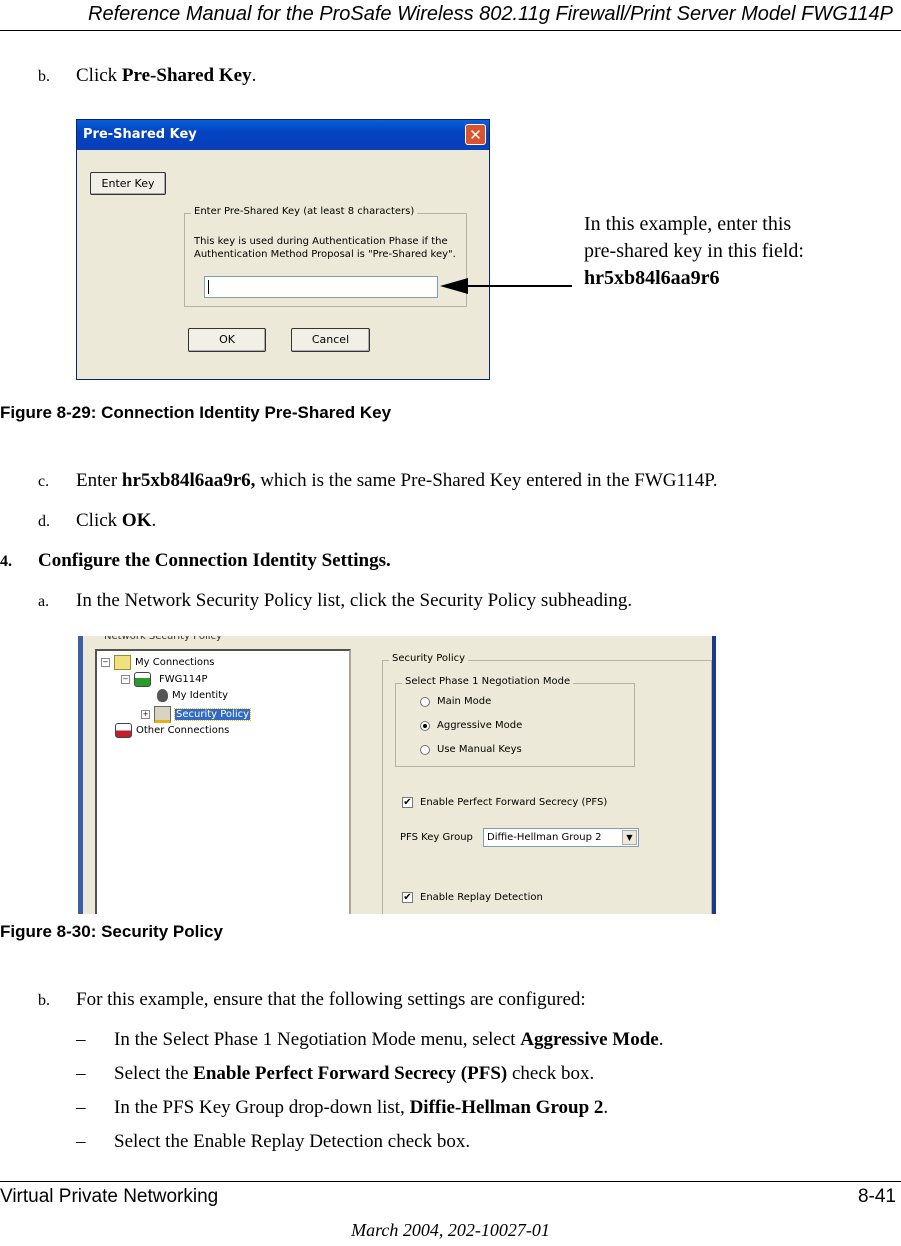 This screenshot has height=1246, width=901. Describe the element at coordinates (162, 695) in the screenshot. I see `identity-icon` at that location.